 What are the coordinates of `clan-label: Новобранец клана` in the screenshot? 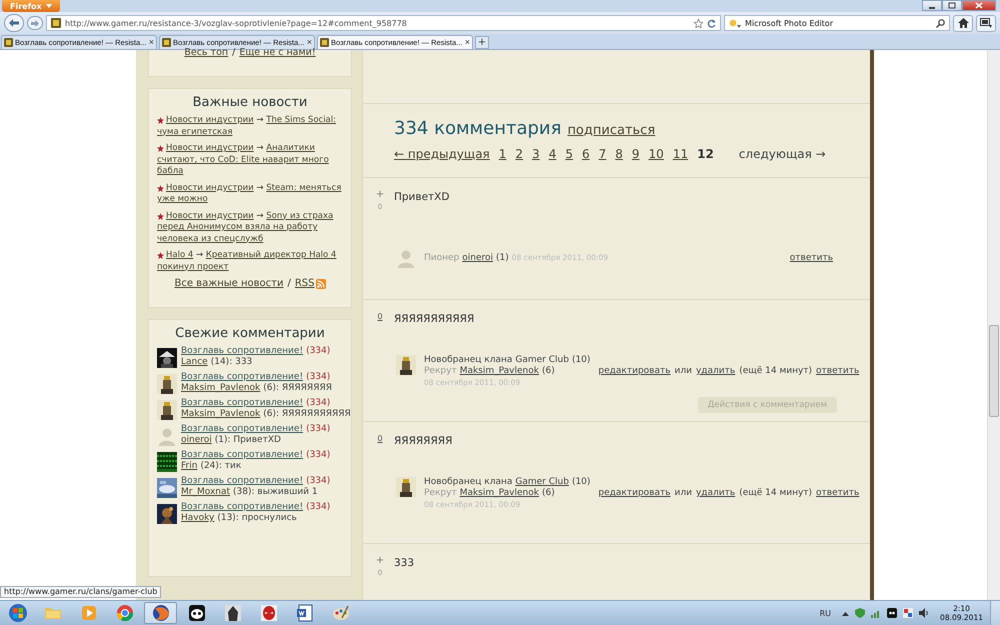 It's located at (468, 482).